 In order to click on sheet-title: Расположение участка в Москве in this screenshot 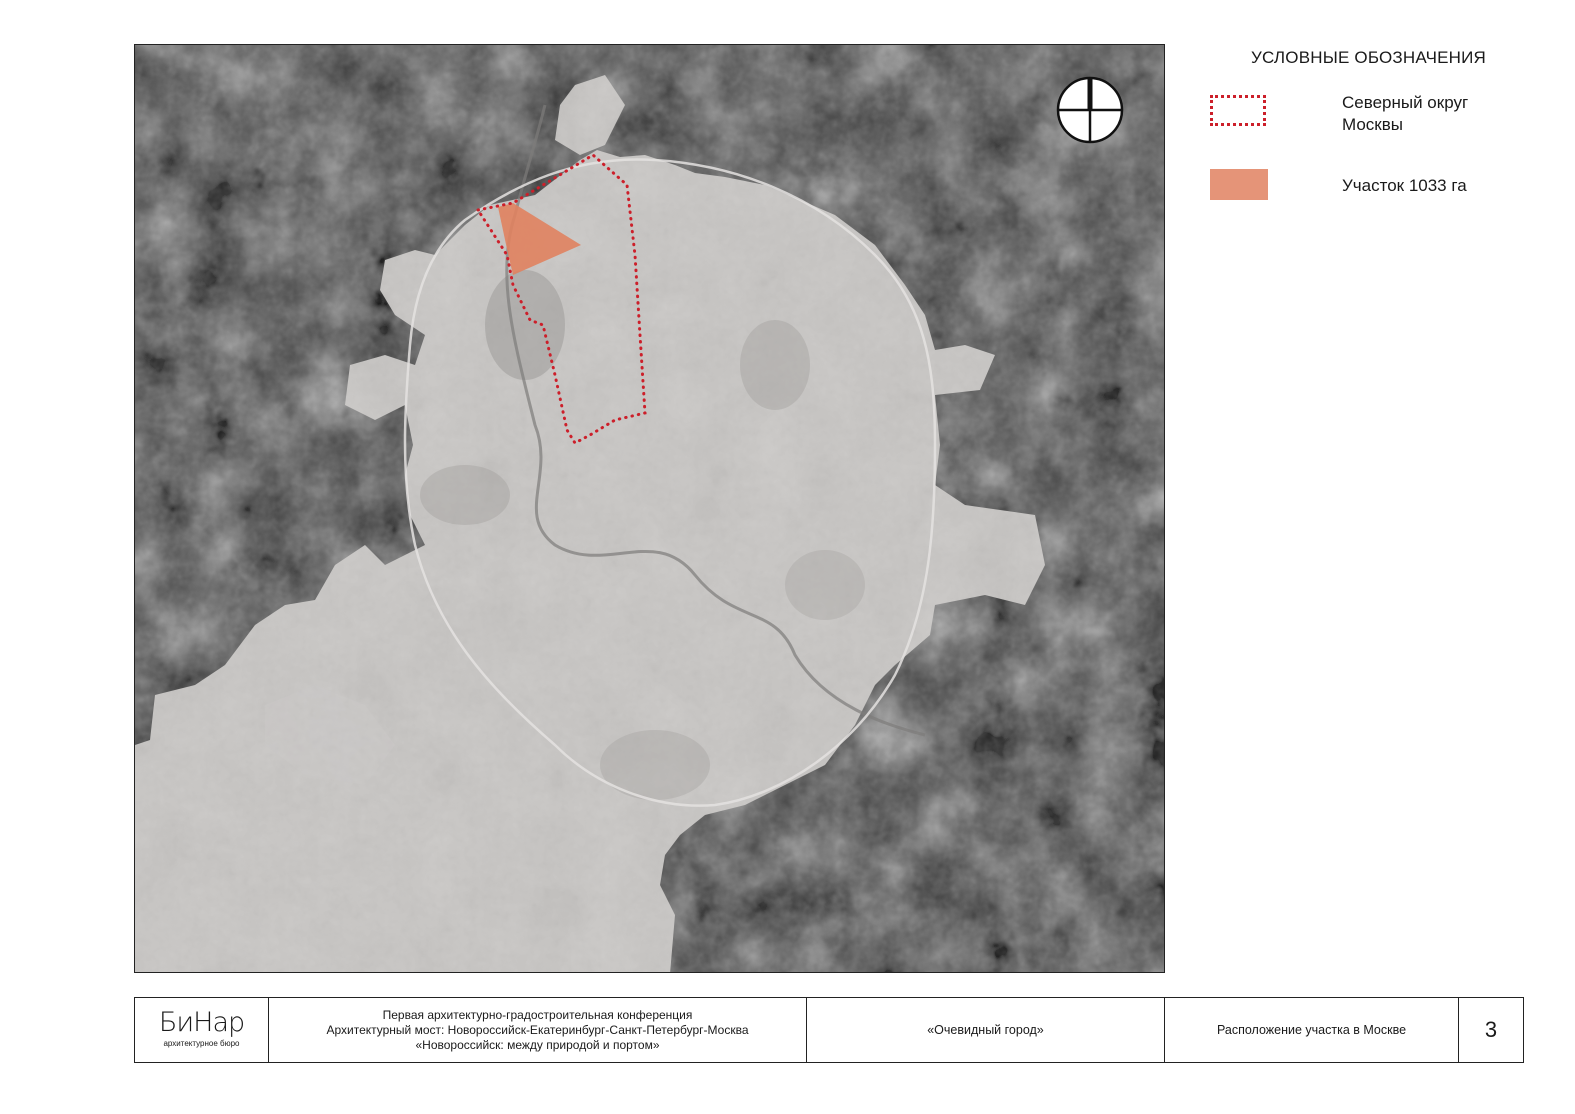, I will do `click(1311, 1030)`.